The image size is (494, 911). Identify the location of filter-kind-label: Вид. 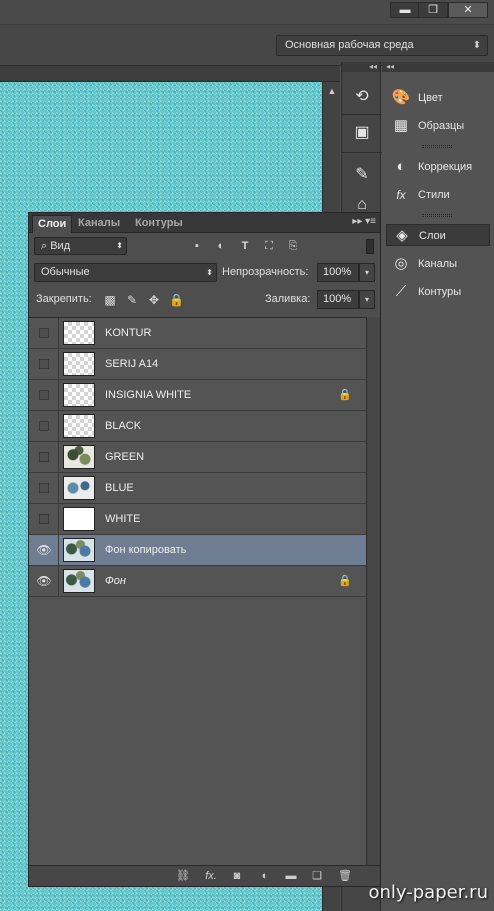
(60, 246).